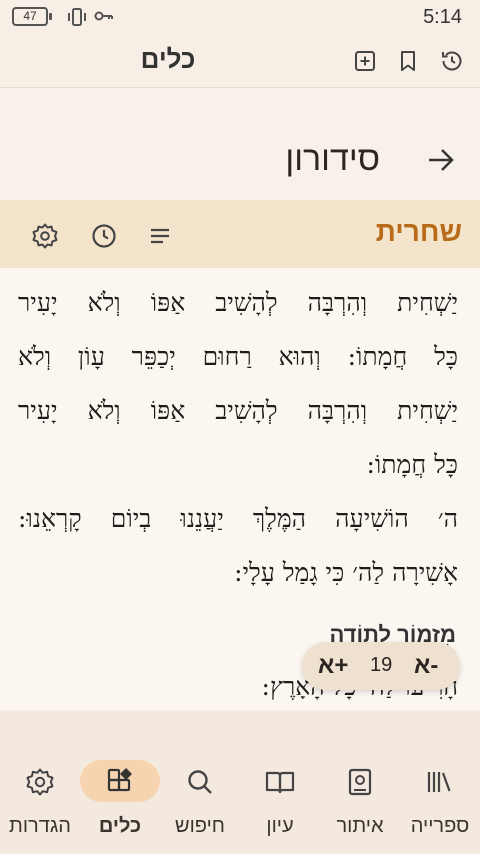  I want to click on add-box-icon, so click(365, 61).